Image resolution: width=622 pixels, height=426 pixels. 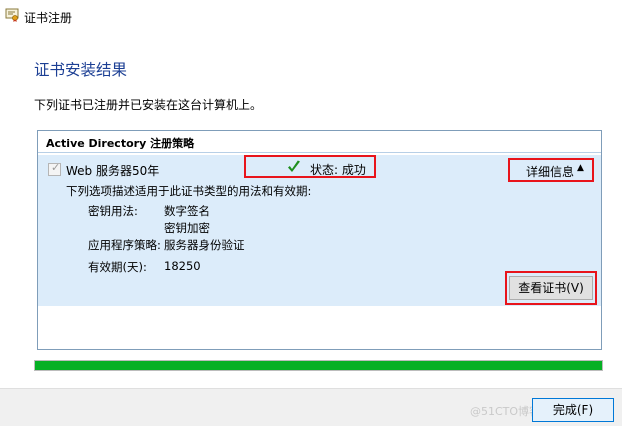 What do you see at coordinates (580, 168) in the screenshot?
I see `chevron-up-icon: ▲` at bounding box center [580, 168].